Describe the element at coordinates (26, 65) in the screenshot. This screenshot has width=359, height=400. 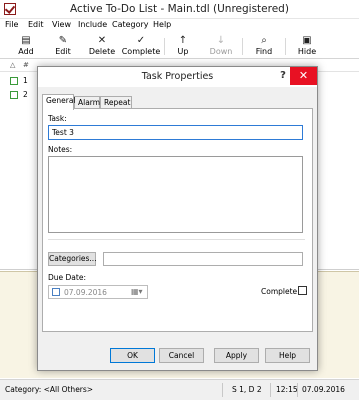
I see `column-number: #` at that location.